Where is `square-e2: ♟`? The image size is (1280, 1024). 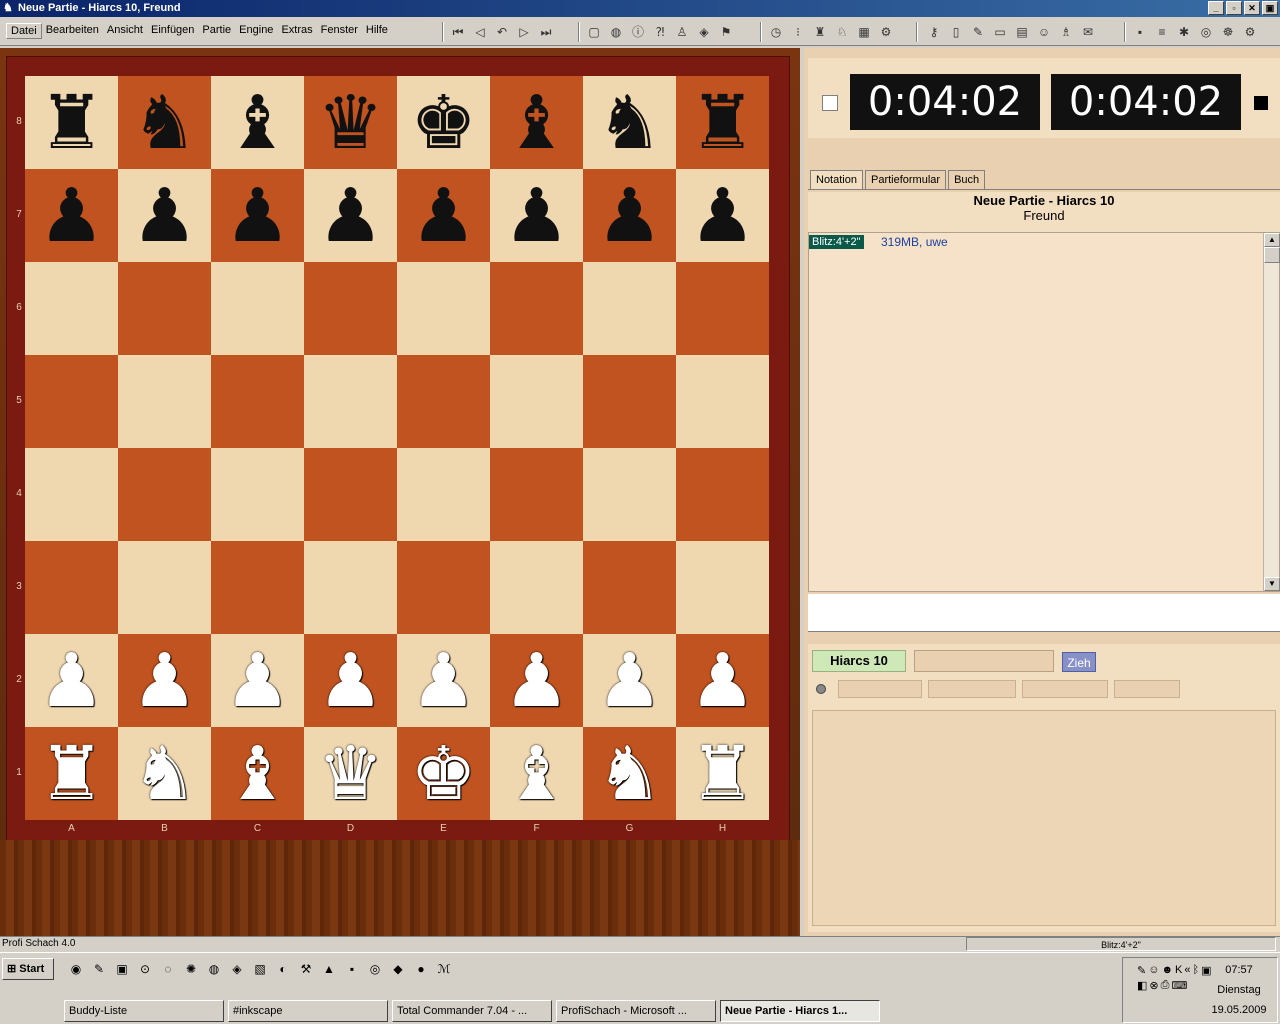 square-e2: ♟ is located at coordinates (443, 680).